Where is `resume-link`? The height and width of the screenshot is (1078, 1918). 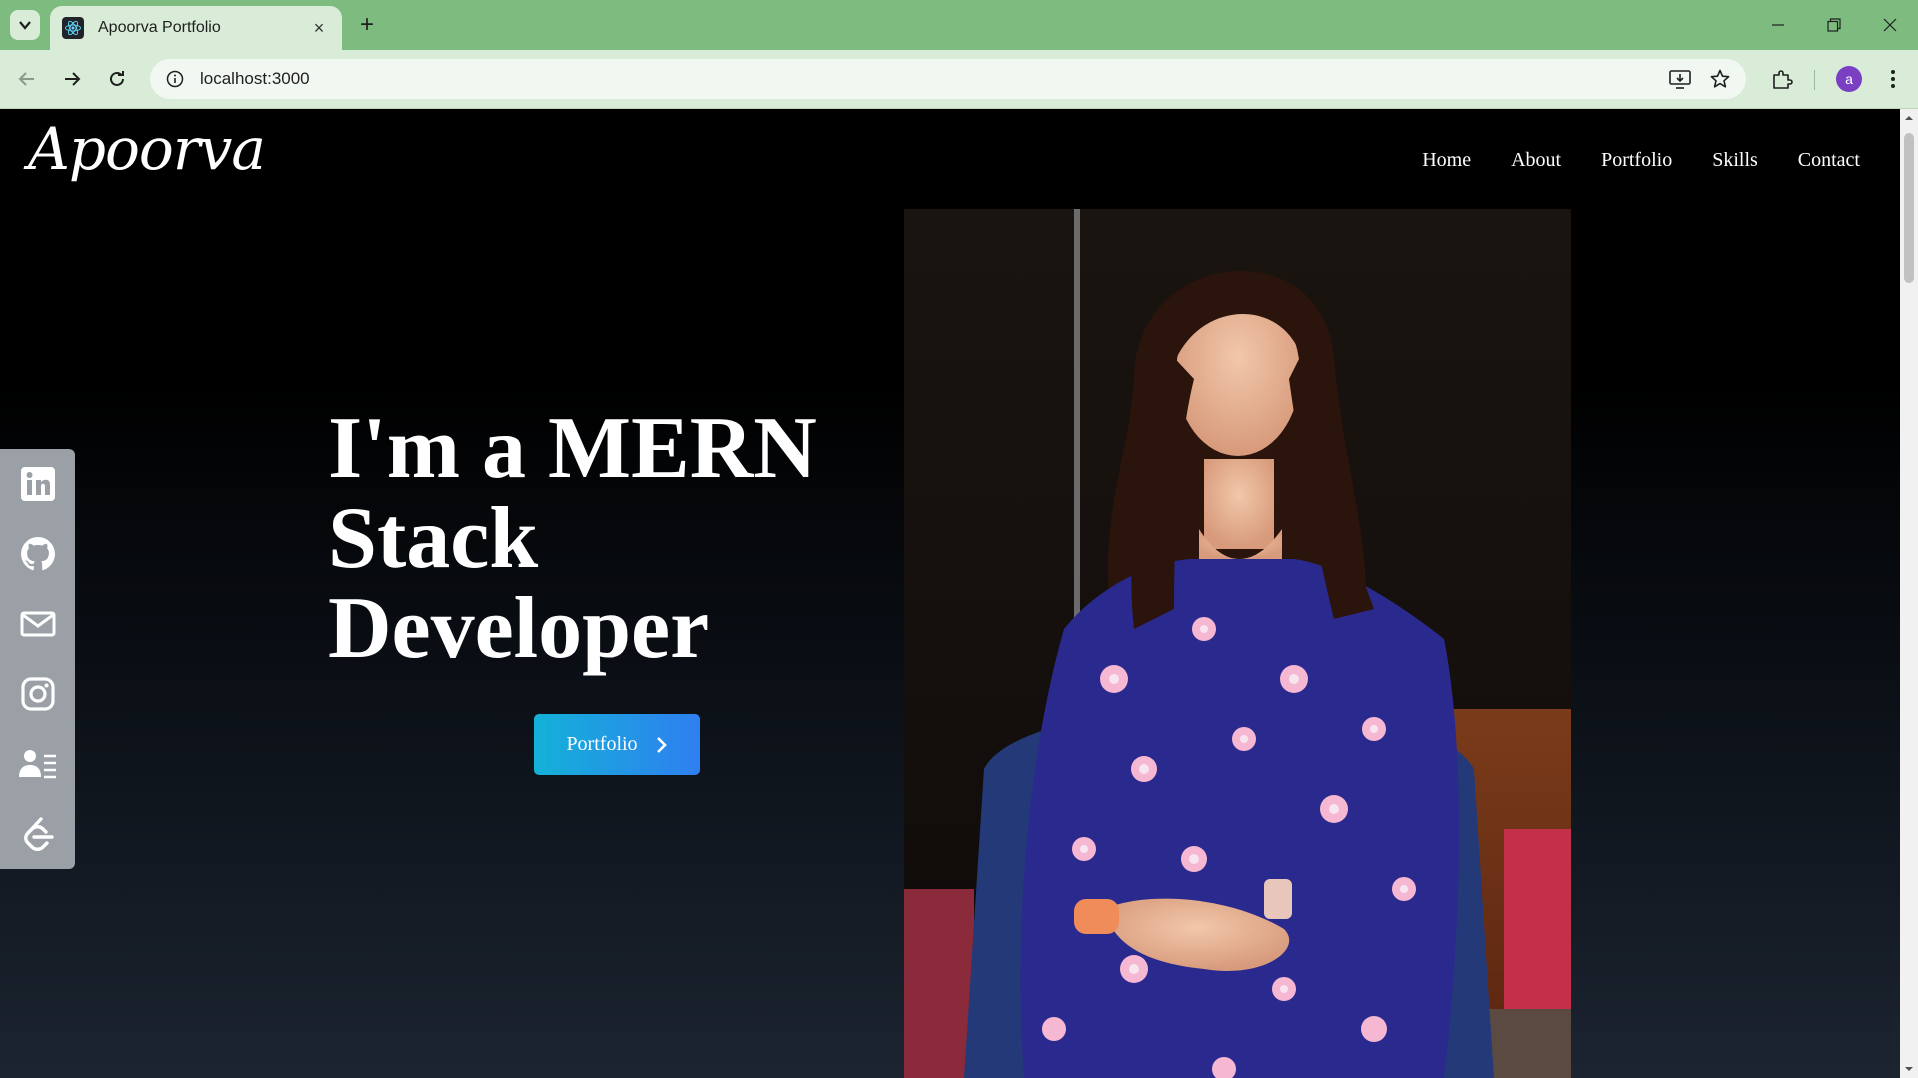
resume-link is located at coordinates (37, 764).